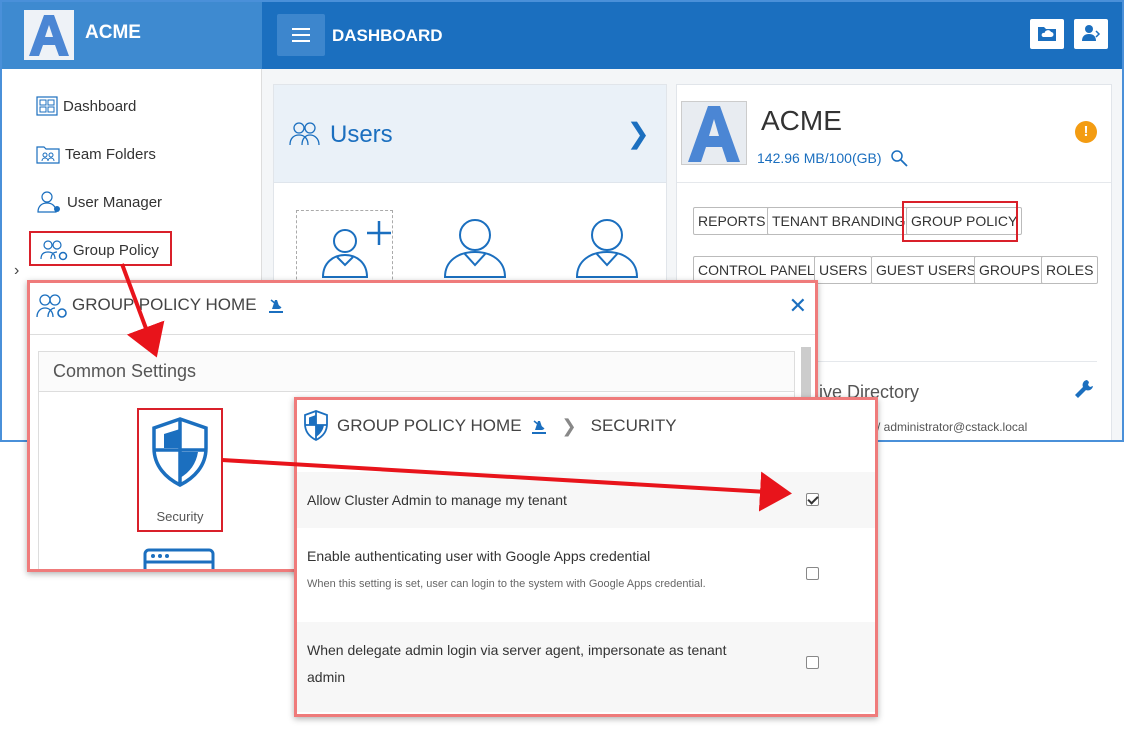 The height and width of the screenshot is (733, 1124). What do you see at coordinates (470, 134) in the screenshot?
I see `users-card-header: Users ❯` at bounding box center [470, 134].